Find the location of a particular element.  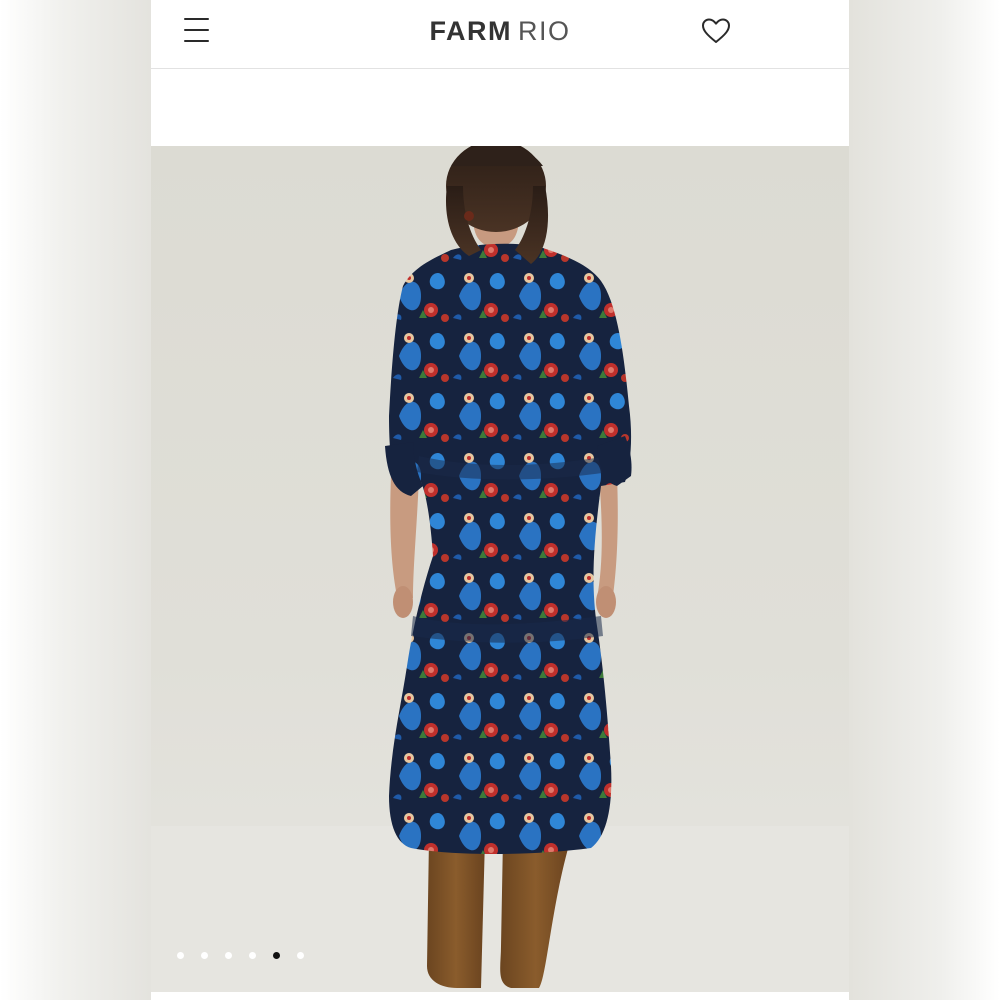

brand-name-primary: FARM is located at coordinates (470, 31).